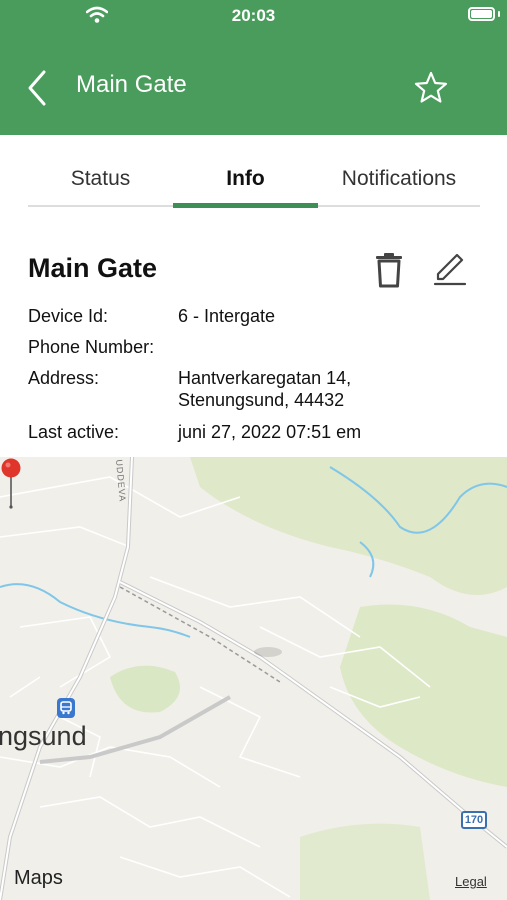 The height and width of the screenshot is (900, 507). Describe the element at coordinates (95, 610) in the screenshot. I see `river` at that location.